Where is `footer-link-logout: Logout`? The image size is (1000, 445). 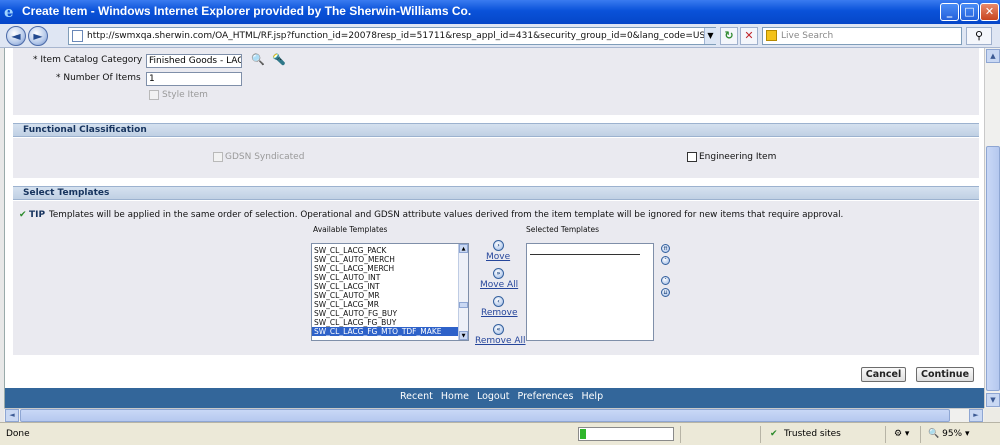 footer-link-logout: Logout is located at coordinates (493, 396).